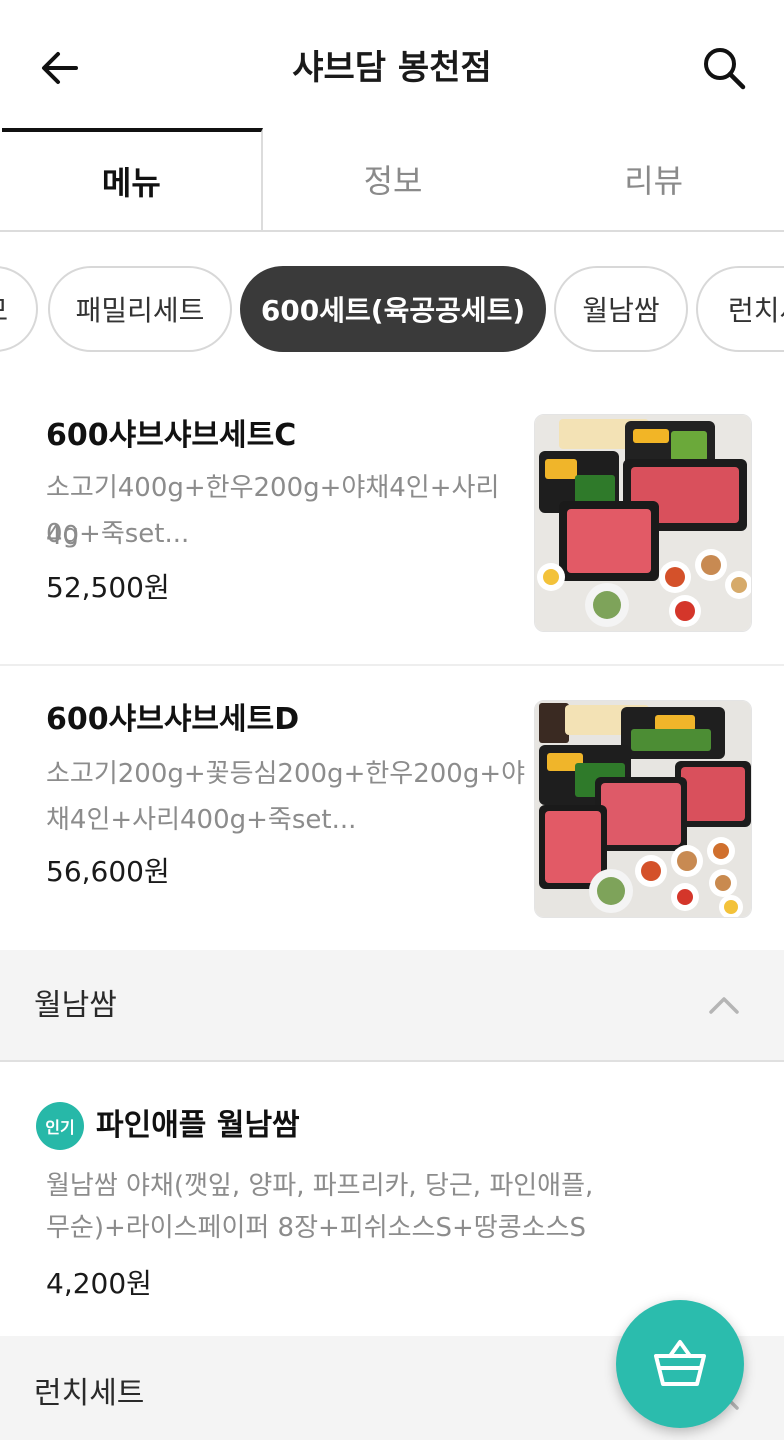 The image size is (784, 1440). Describe the element at coordinates (724, 1005) in the screenshot. I see `chevron-up-icon` at that location.